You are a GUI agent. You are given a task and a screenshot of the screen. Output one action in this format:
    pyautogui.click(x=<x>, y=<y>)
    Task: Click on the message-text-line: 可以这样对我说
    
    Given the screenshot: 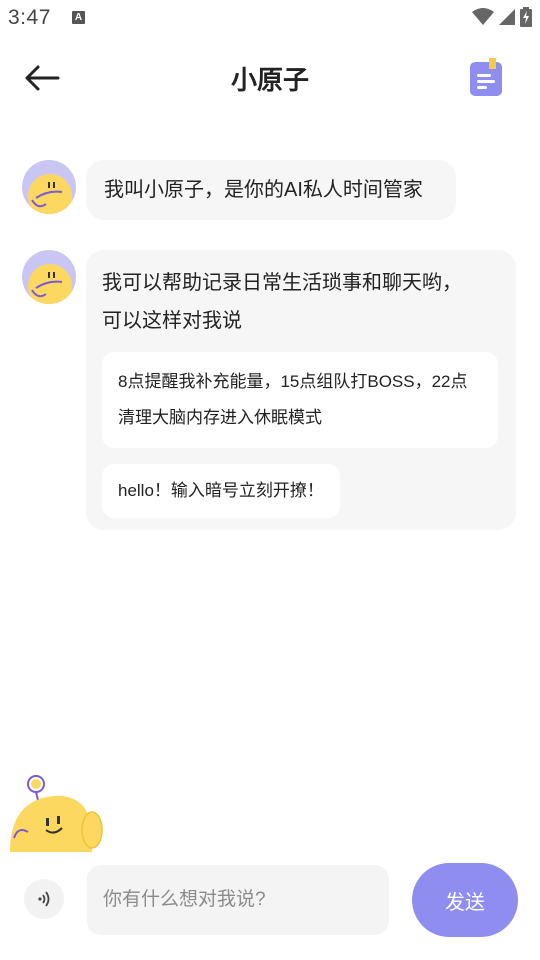 What is the action you would take?
    pyautogui.click(x=172, y=321)
    